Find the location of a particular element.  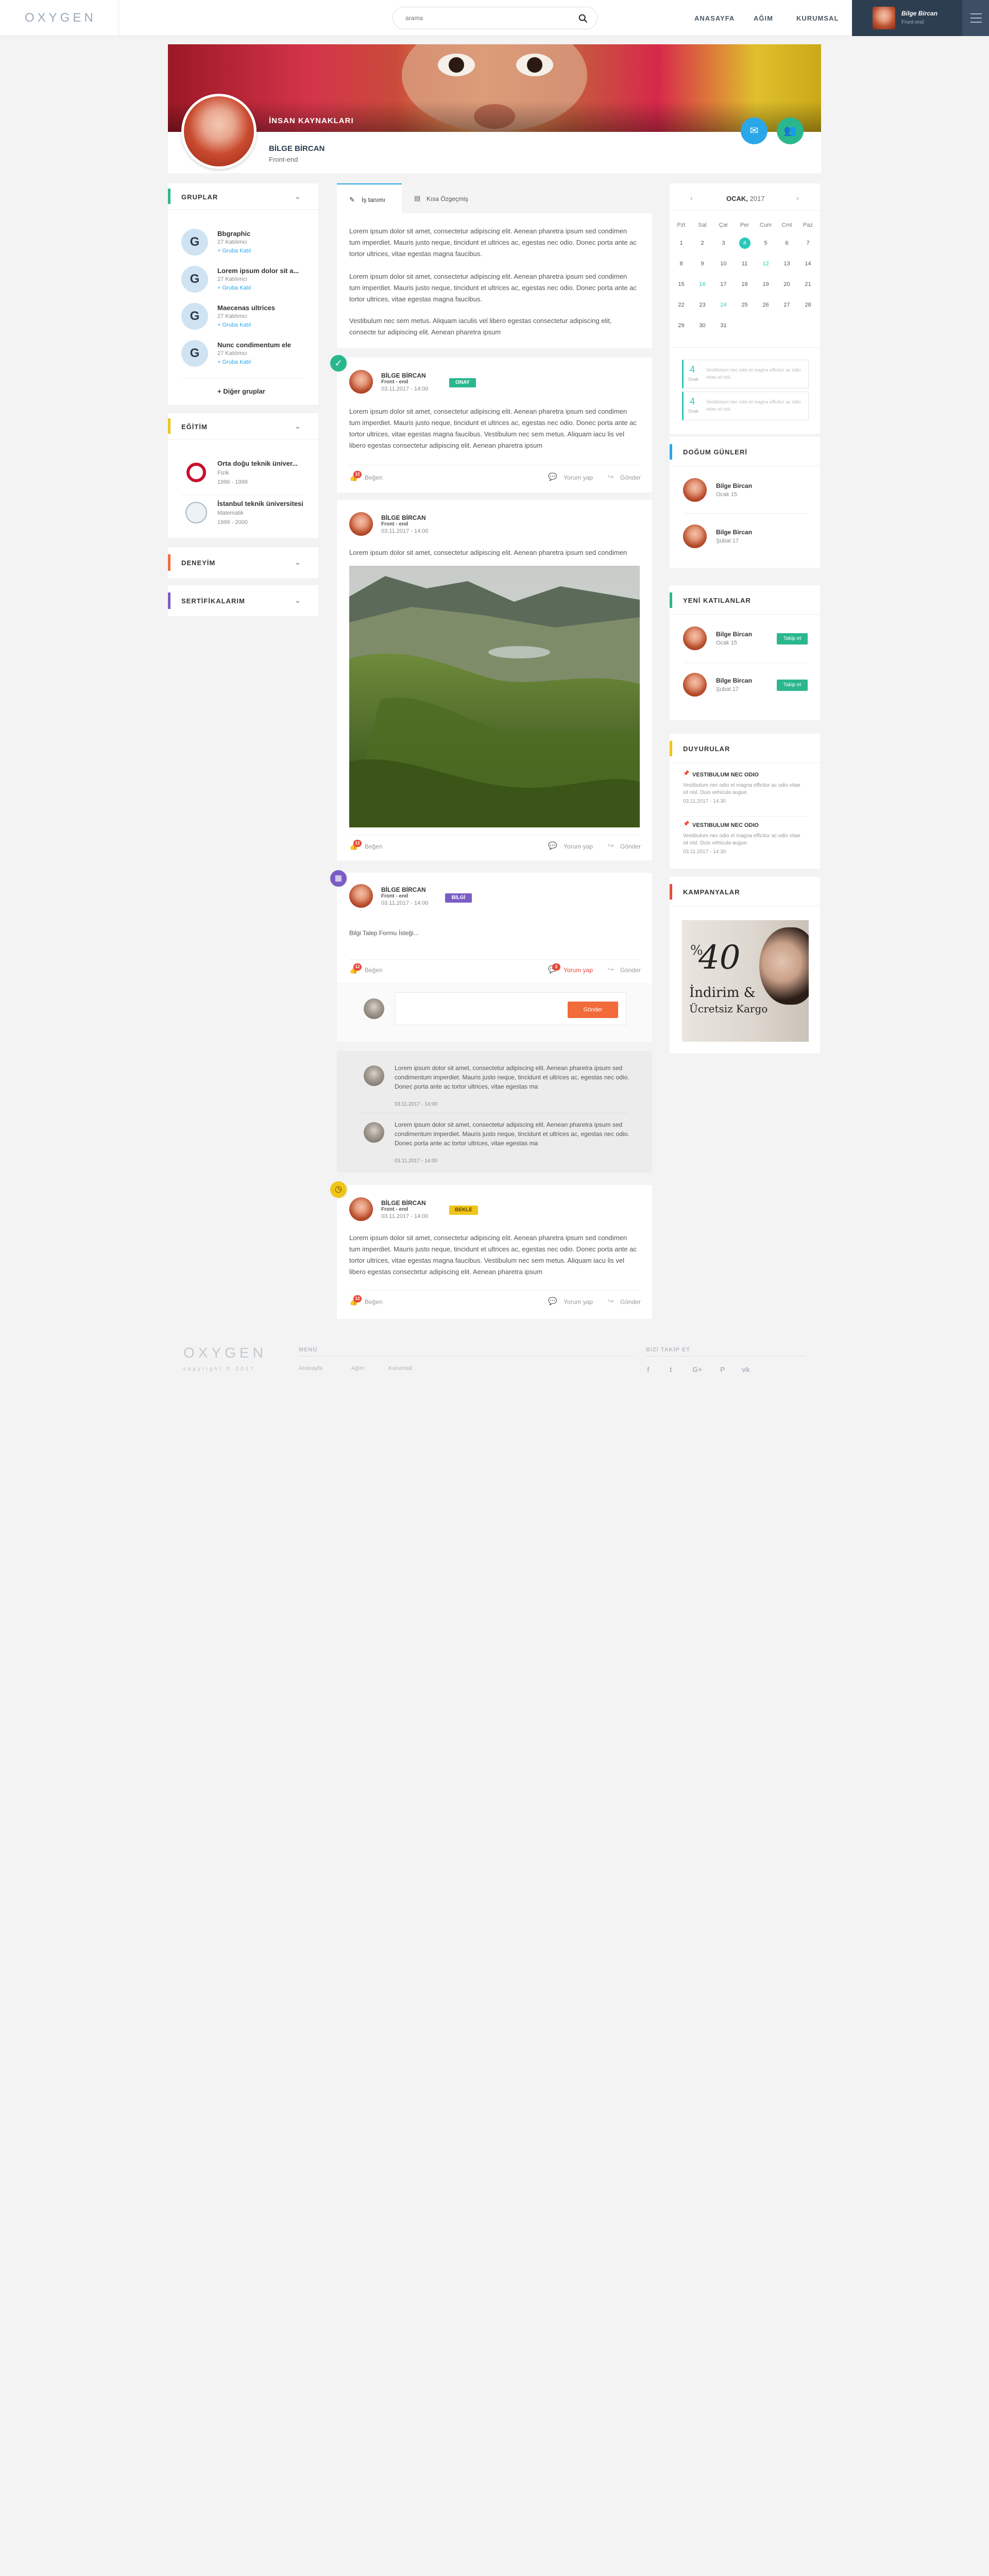

day-cell: 5 is located at coordinates (765, 243).